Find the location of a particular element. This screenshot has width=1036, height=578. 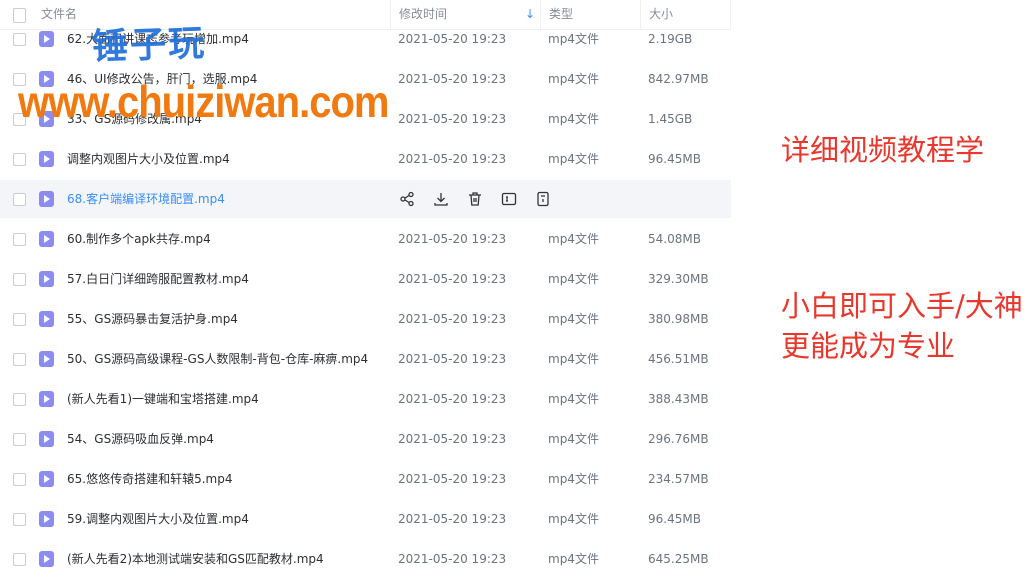

watermark-logo-url: www.chuiziwan.com is located at coordinates (203, 103).